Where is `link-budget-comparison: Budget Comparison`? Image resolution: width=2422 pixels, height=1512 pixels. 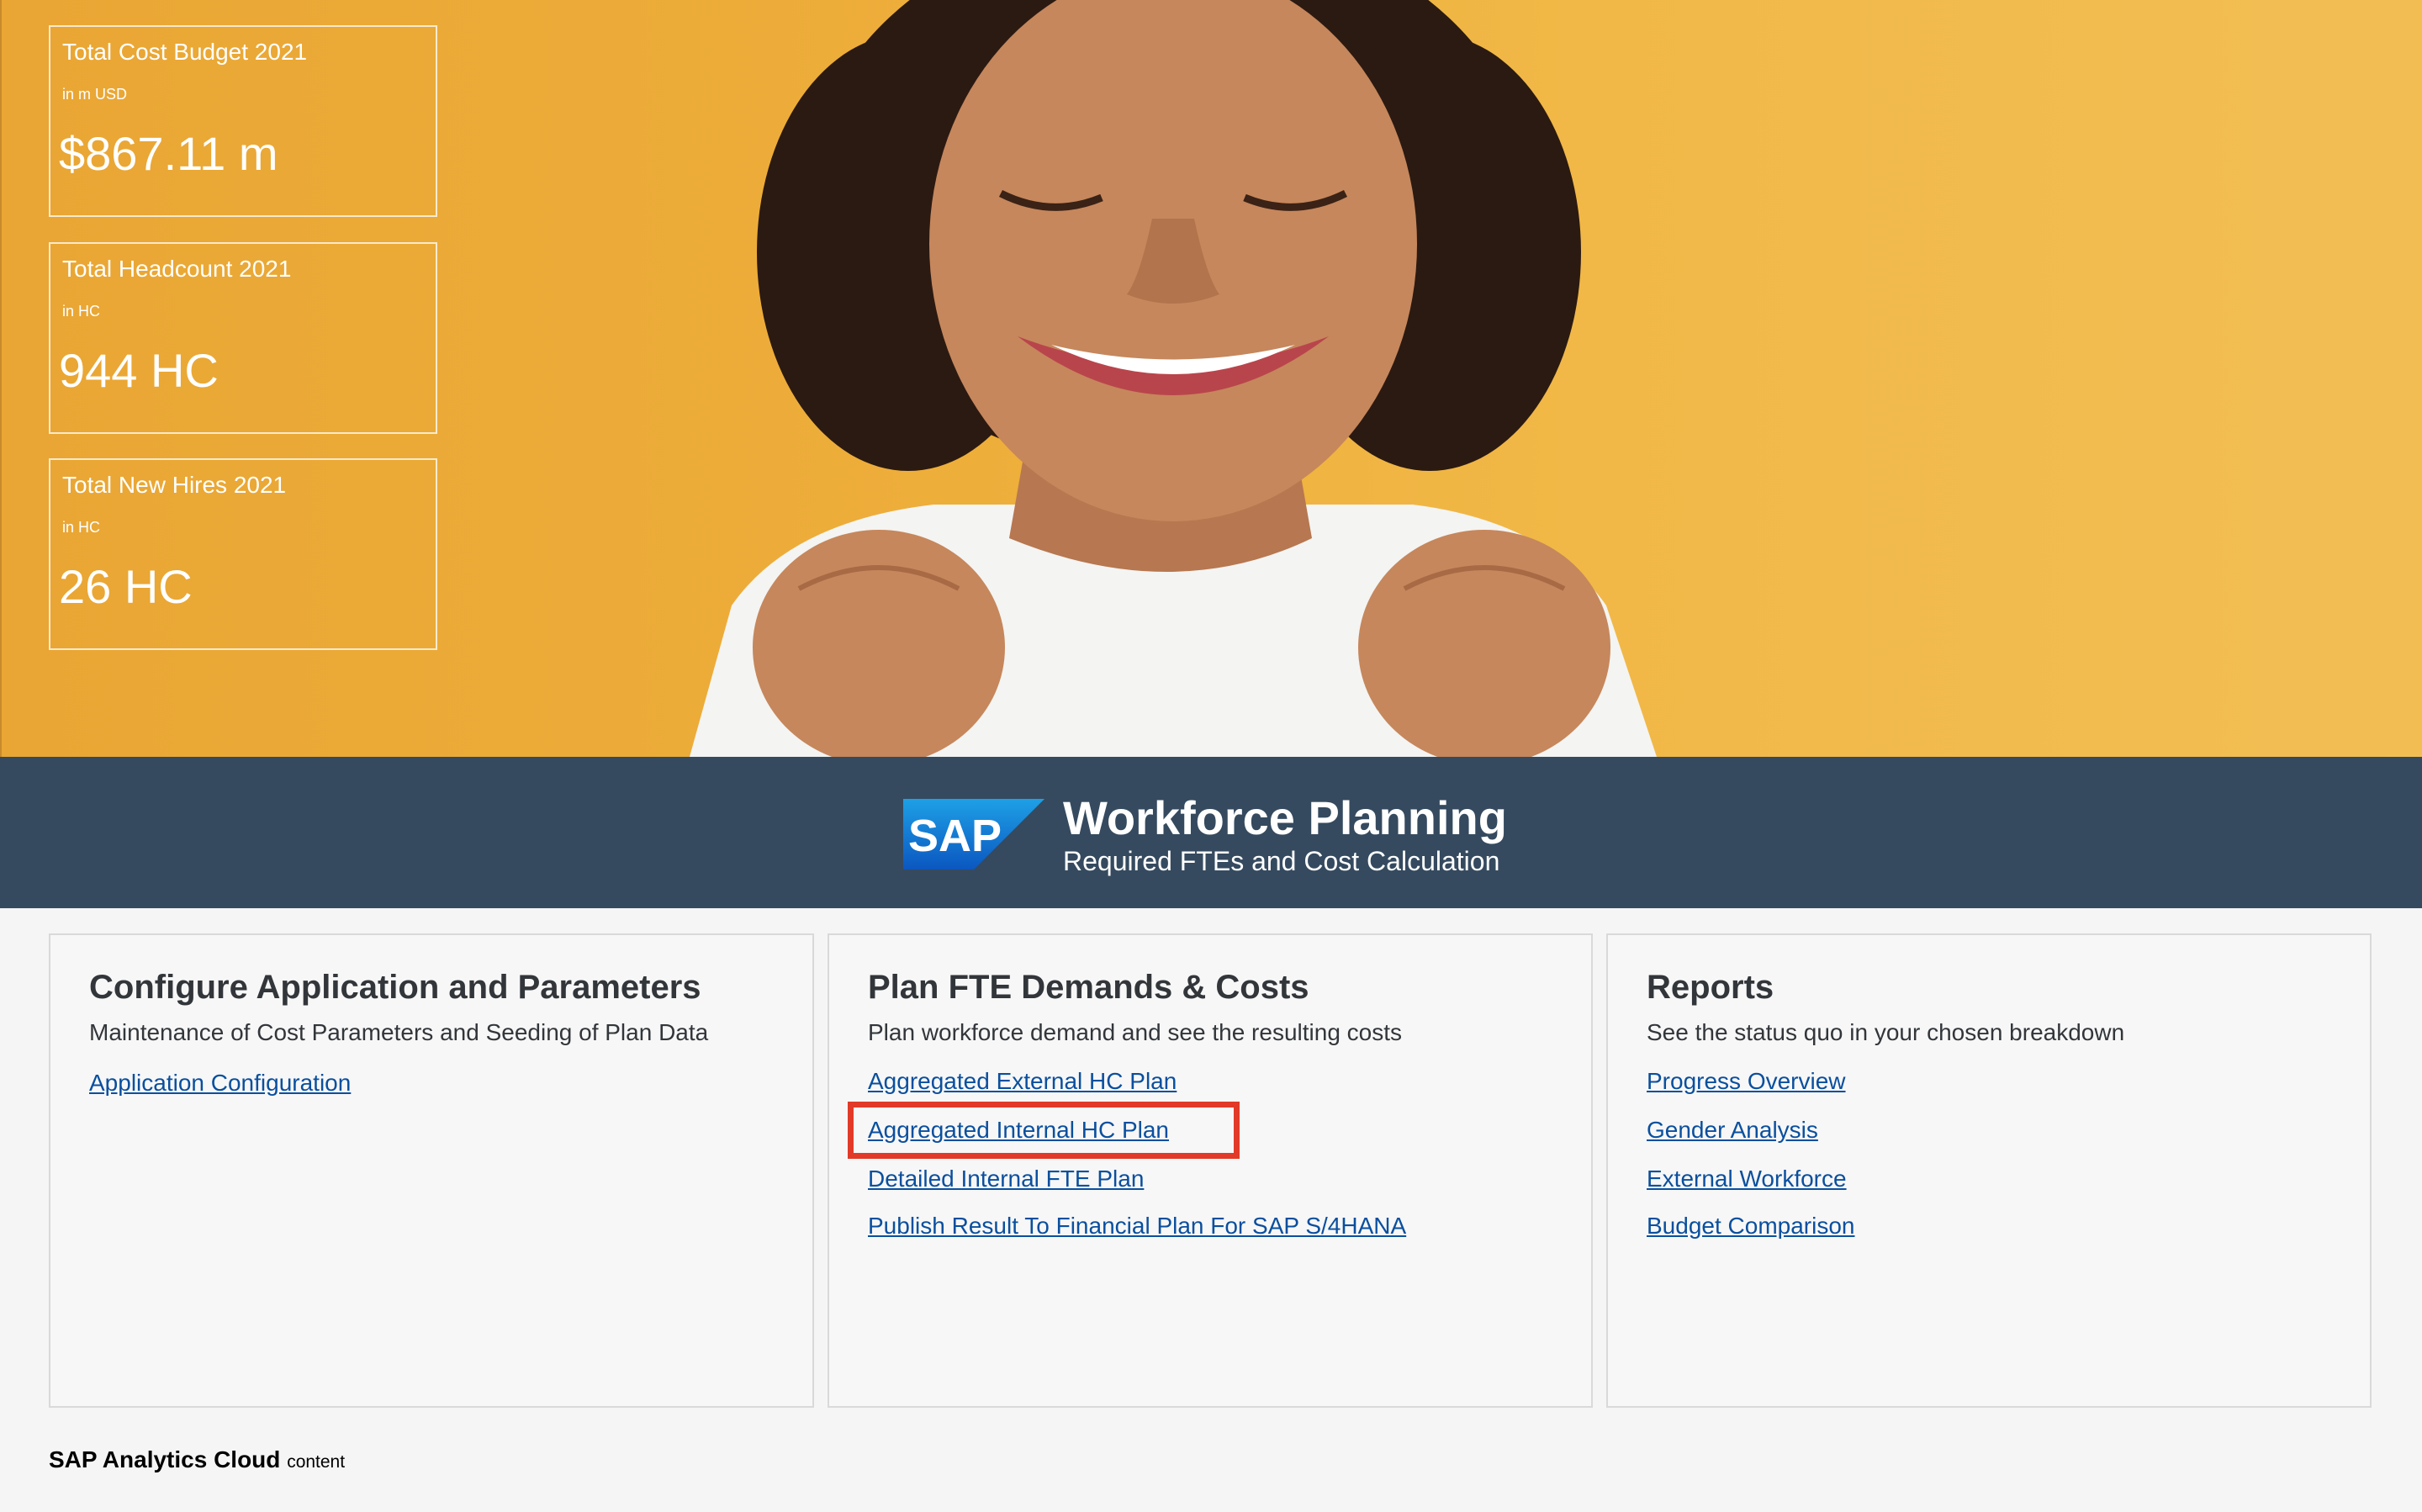 link-budget-comparison: Budget Comparison is located at coordinates (1750, 1226).